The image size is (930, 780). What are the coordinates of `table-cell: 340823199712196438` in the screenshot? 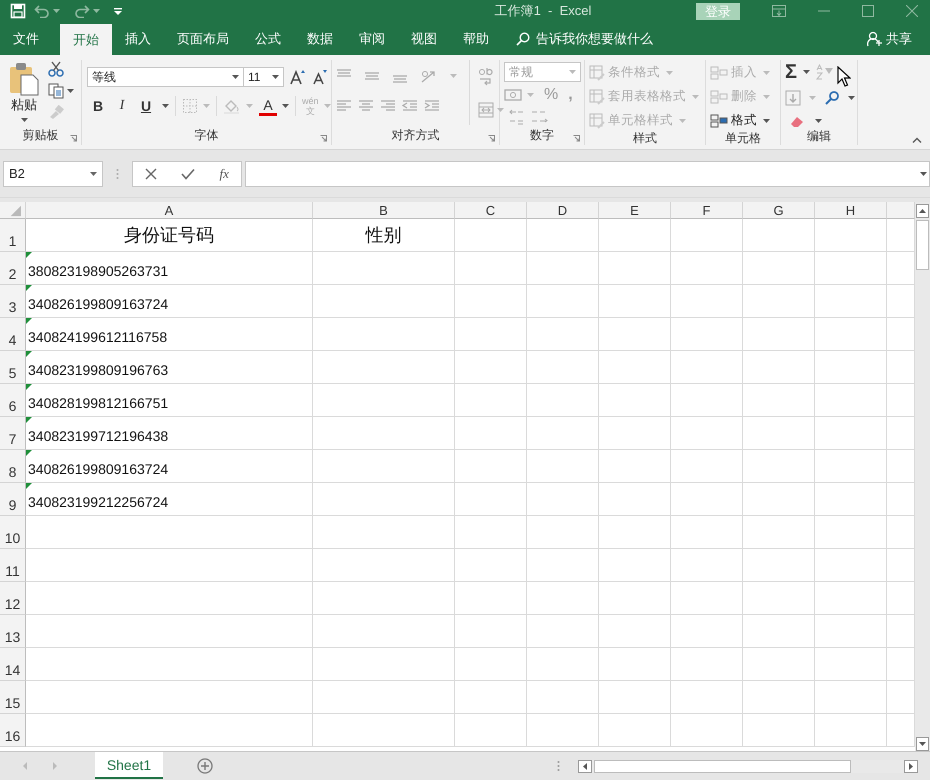 It's located at (169, 433).